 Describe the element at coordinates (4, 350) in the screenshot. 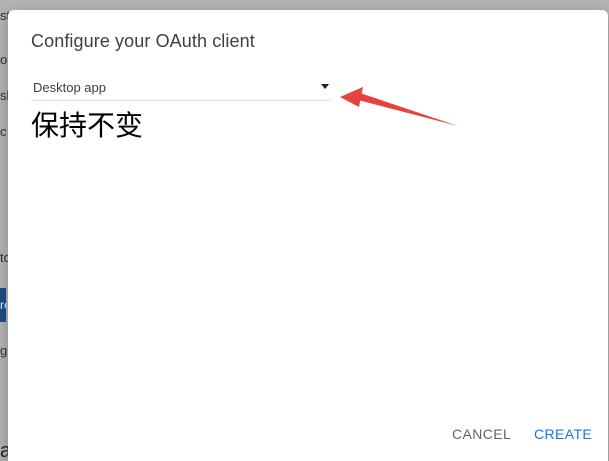

I see `background-text: g` at that location.